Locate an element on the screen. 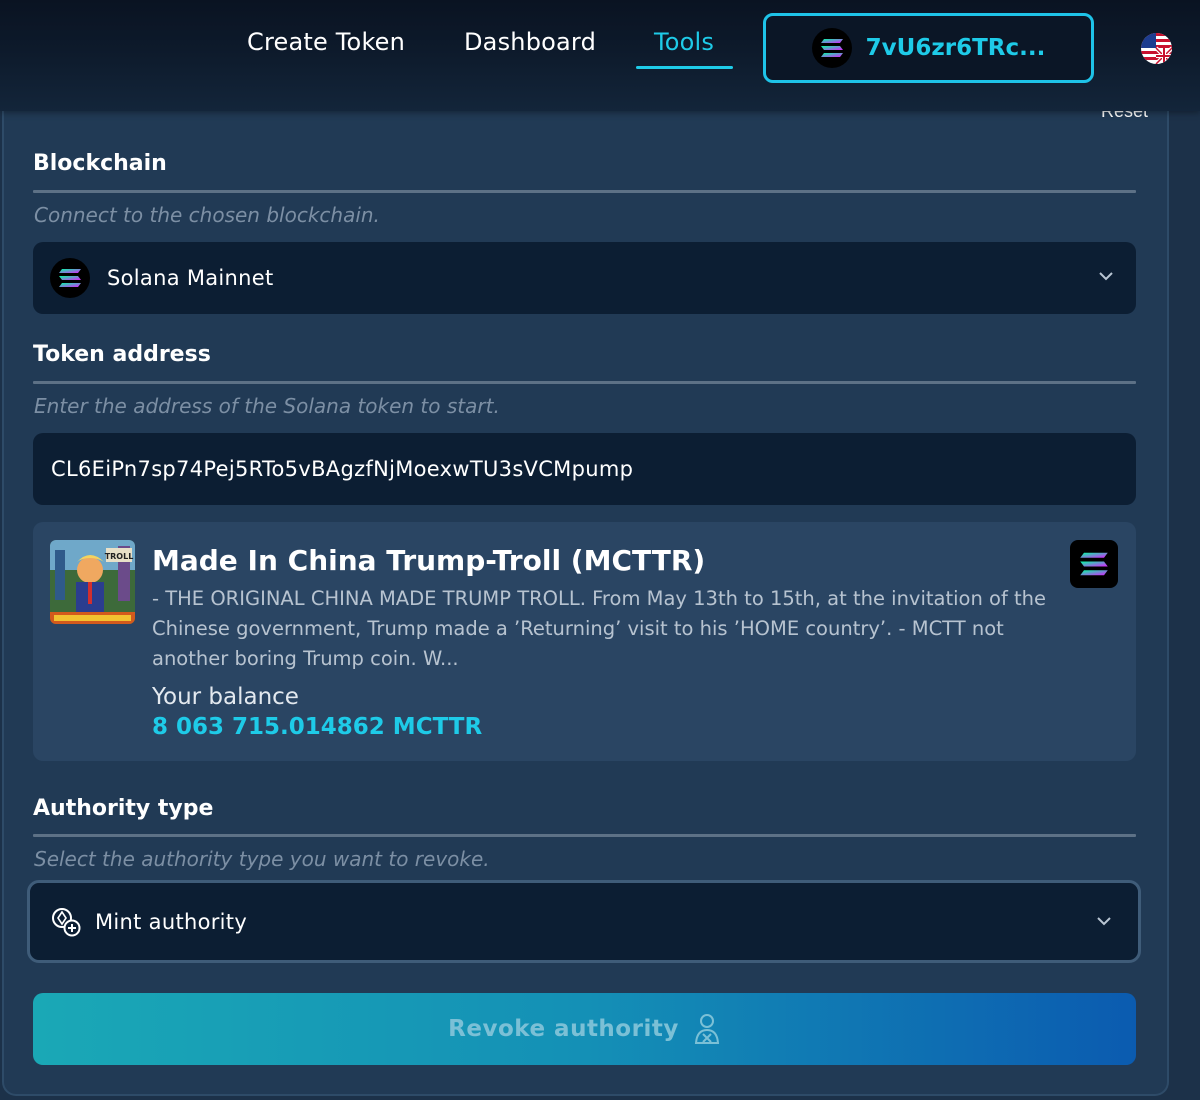 This screenshot has width=1200, height=1100. revoke-authority-label: Revoke authority is located at coordinates (563, 1029).